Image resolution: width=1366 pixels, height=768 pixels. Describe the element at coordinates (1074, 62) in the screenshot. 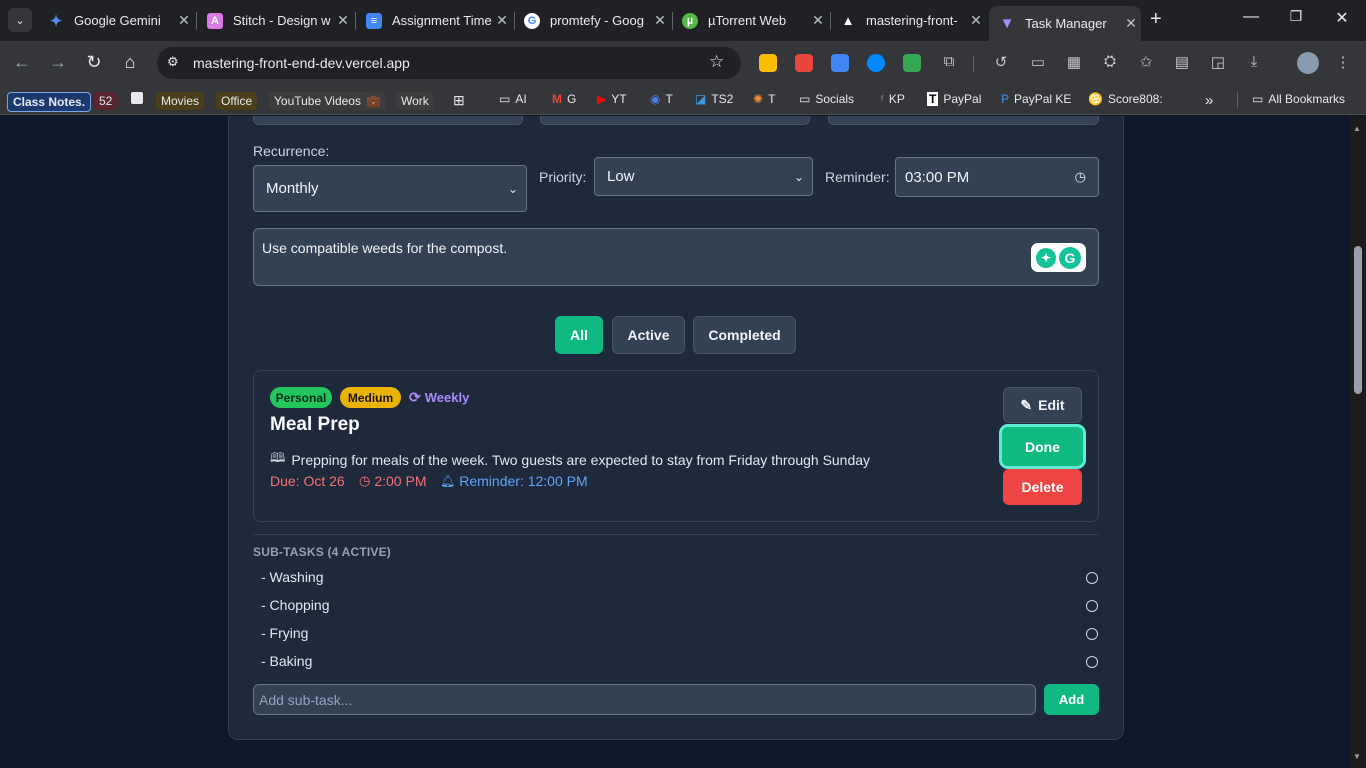

I see `calculator-icon: ▦` at that location.